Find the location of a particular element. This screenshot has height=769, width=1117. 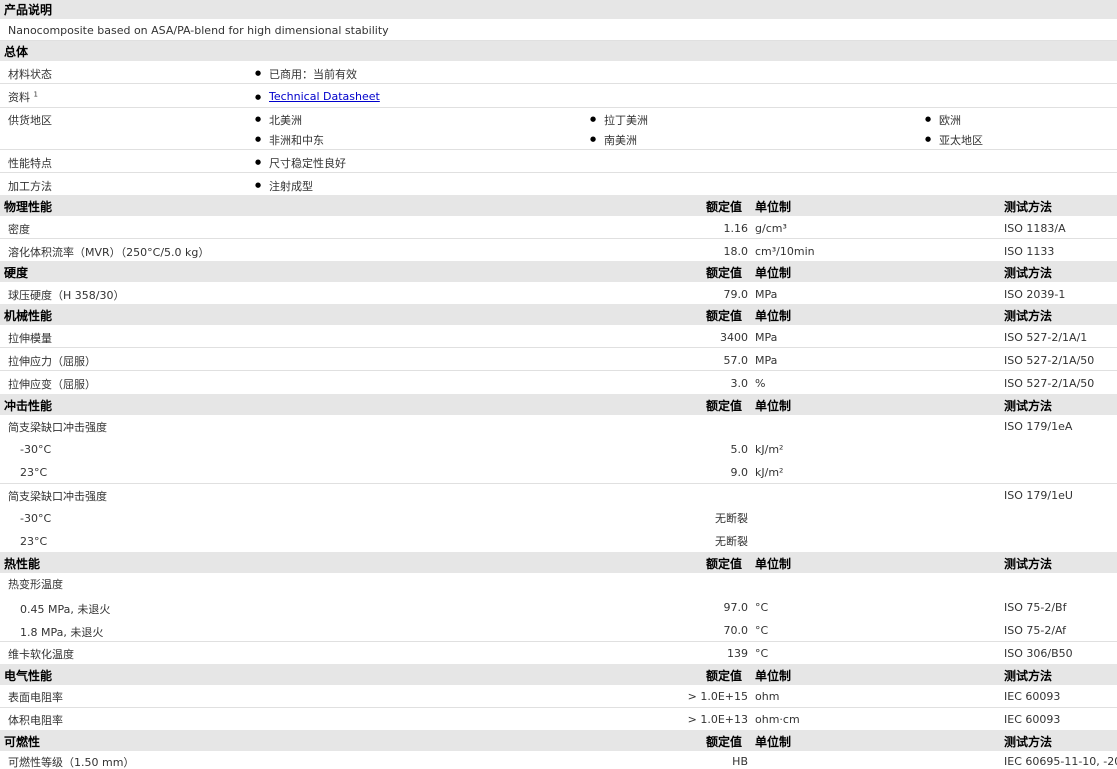

property-unit: cm³/10min is located at coordinates (785, 251).